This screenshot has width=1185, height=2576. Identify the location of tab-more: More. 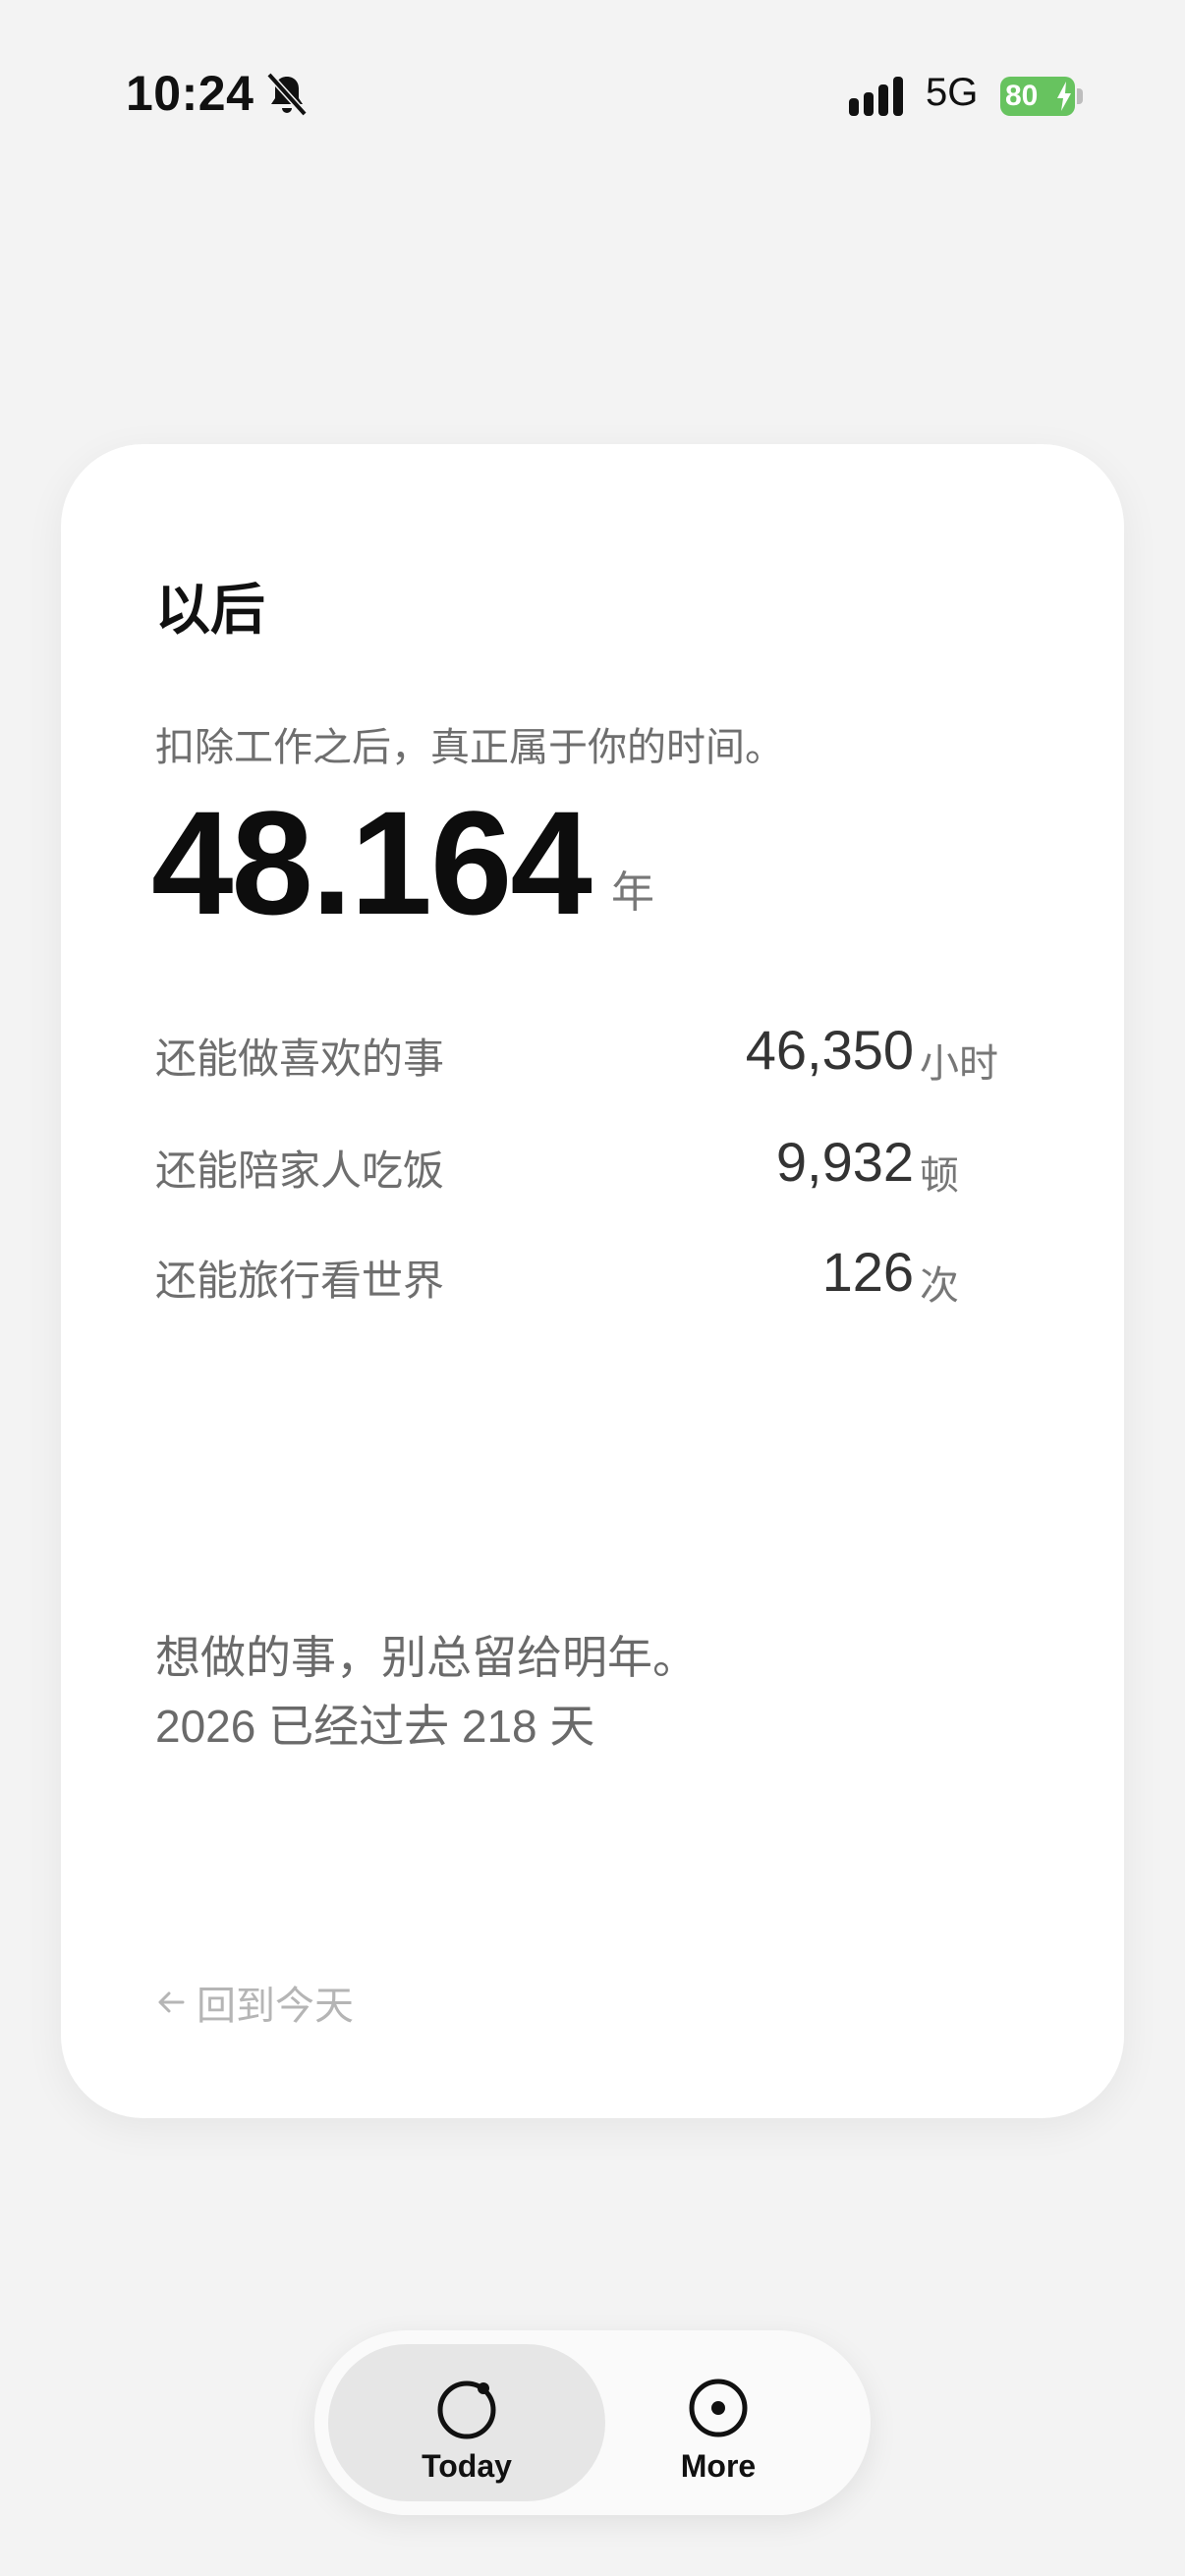
(719, 2422).